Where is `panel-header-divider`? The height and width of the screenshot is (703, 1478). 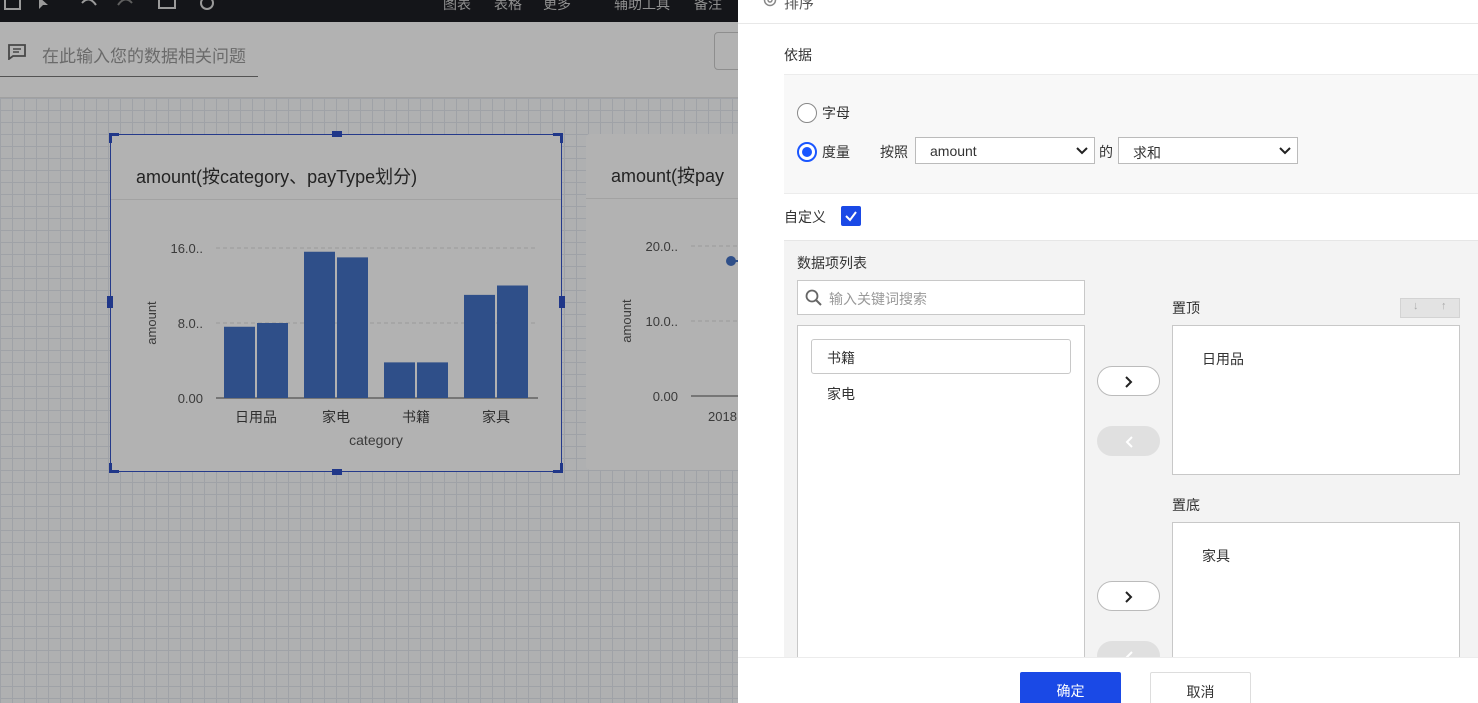
panel-header-divider is located at coordinates (1108, 23).